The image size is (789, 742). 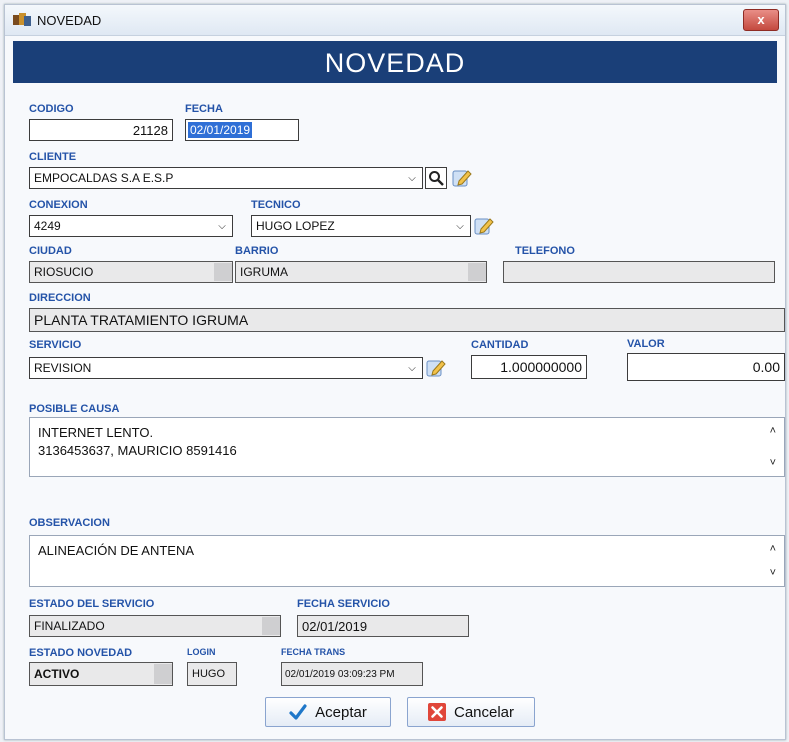 What do you see at coordinates (545, 251) in the screenshot?
I see `telefono-label: TELEFONO` at bounding box center [545, 251].